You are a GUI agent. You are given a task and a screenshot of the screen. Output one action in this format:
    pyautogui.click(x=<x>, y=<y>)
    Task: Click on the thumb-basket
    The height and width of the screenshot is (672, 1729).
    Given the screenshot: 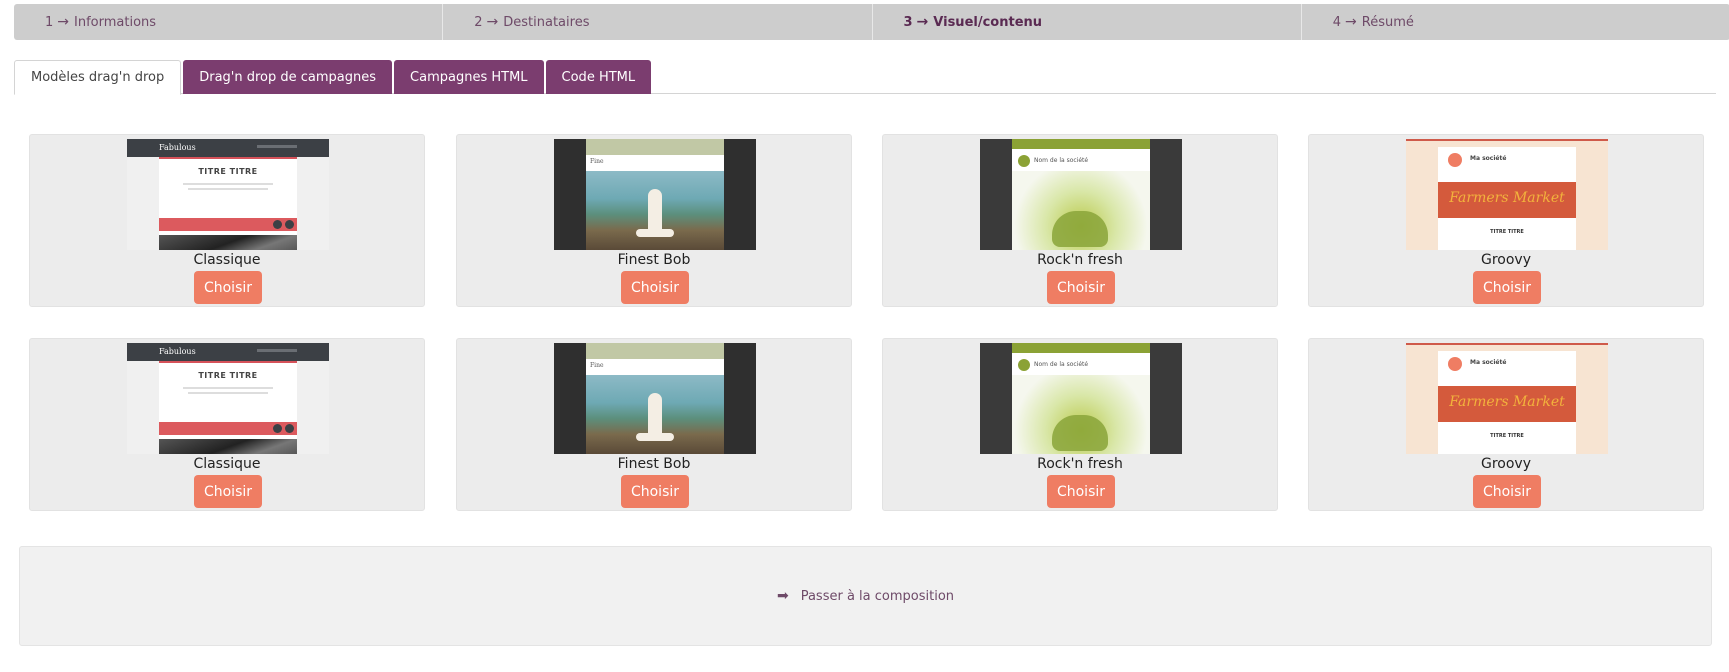 What is the action you would take?
    pyautogui.click(x=1080, y=229)
    